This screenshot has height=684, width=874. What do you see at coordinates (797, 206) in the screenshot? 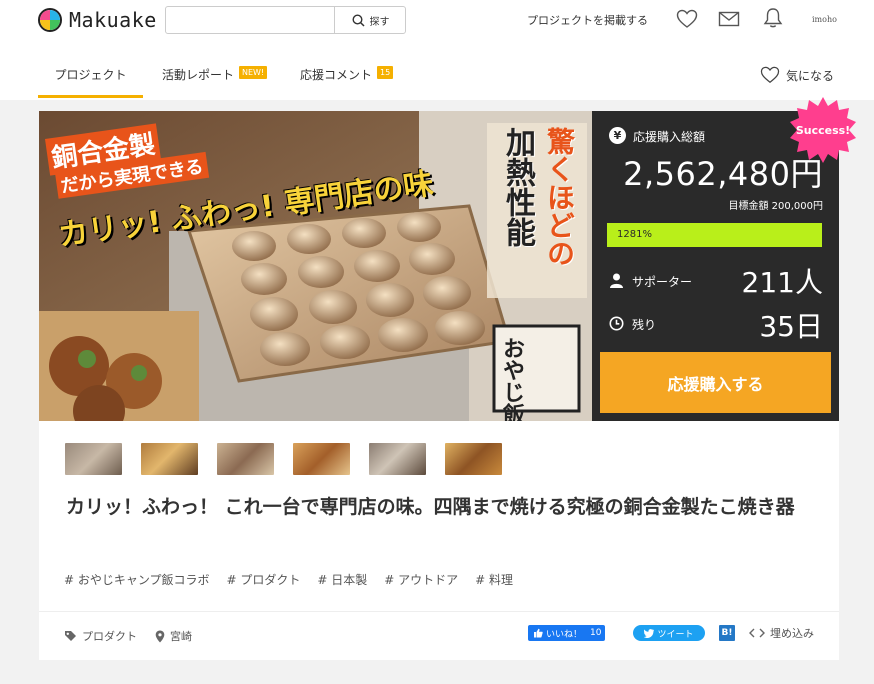
I see `target-value: 200,000円` at bounding box center [797, 206].